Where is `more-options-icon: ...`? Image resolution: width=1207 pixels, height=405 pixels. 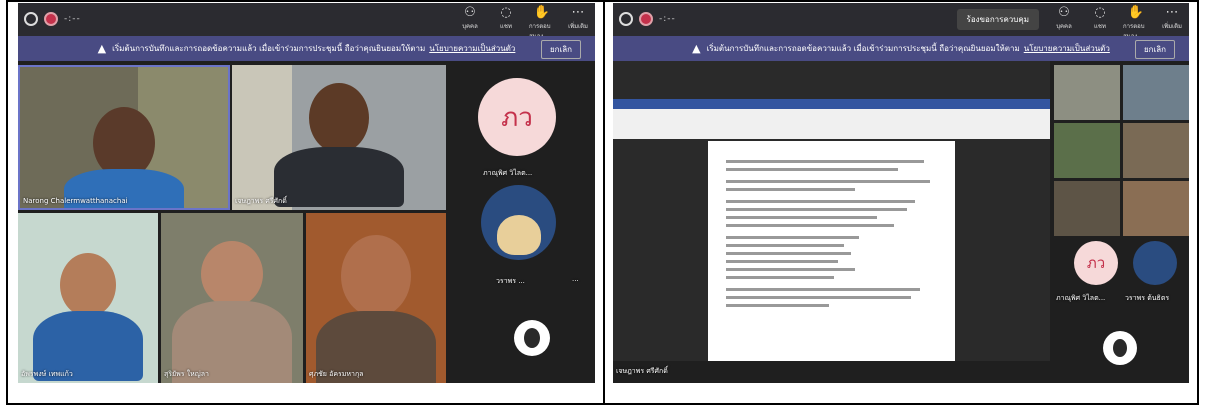
more-options-icon: ... is located at coordinates (575, 279).